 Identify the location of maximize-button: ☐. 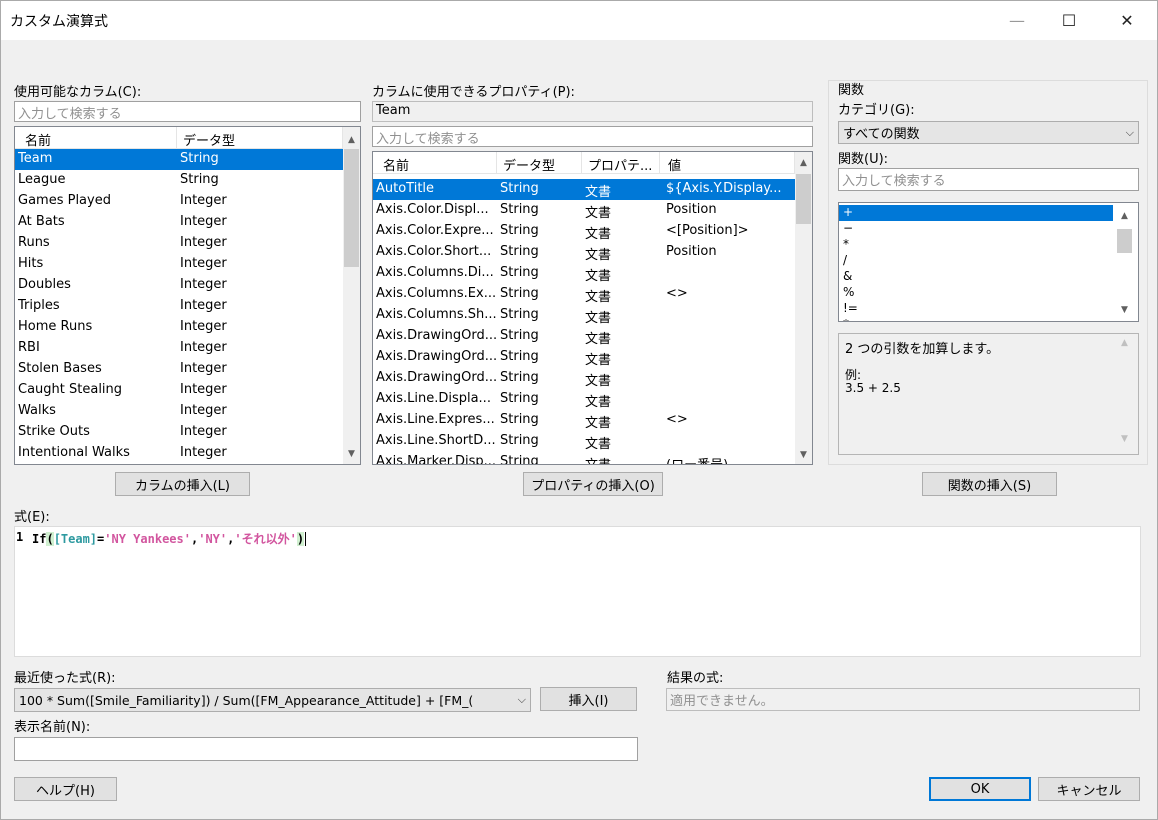
(1069, 20).